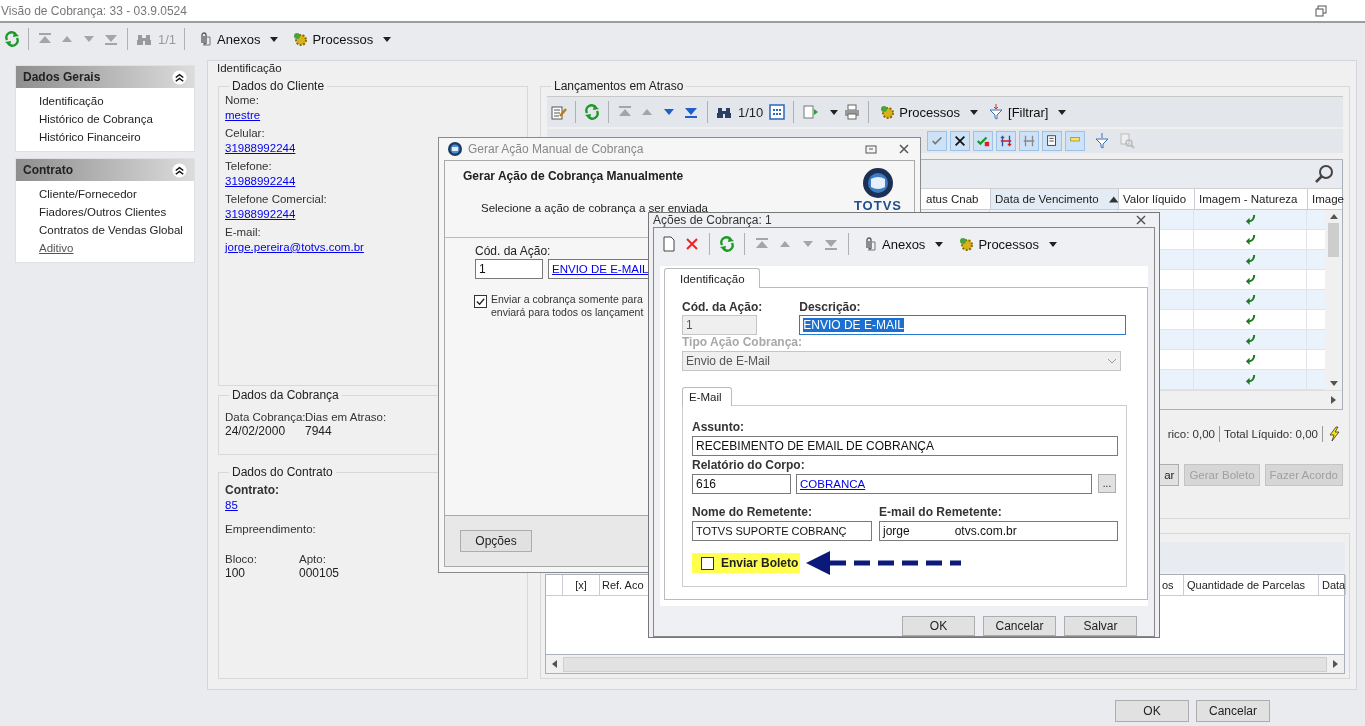 The image size is (1365, 726). What do you see at coordinates (669, 244) in the screenshot?
I see `new-document-icon` at bounding box center [669, 244].